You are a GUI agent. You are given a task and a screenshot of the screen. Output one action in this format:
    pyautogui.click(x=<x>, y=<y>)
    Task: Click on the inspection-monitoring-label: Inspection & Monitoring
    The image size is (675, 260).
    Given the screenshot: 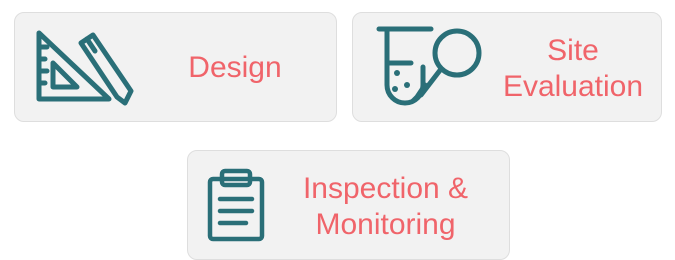 What is the action you would take?
    pyautogui.click(x=385, y=206)
    